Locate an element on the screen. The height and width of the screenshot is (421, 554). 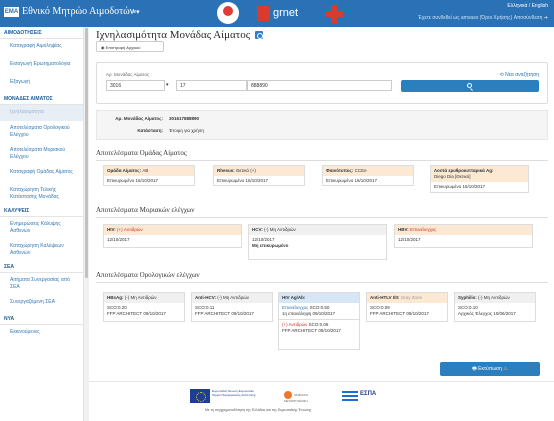
sidebar-section-title: ΑΙΜΟΔΟΤΗΣΕΙΣ is located at coordinates (41, 33).